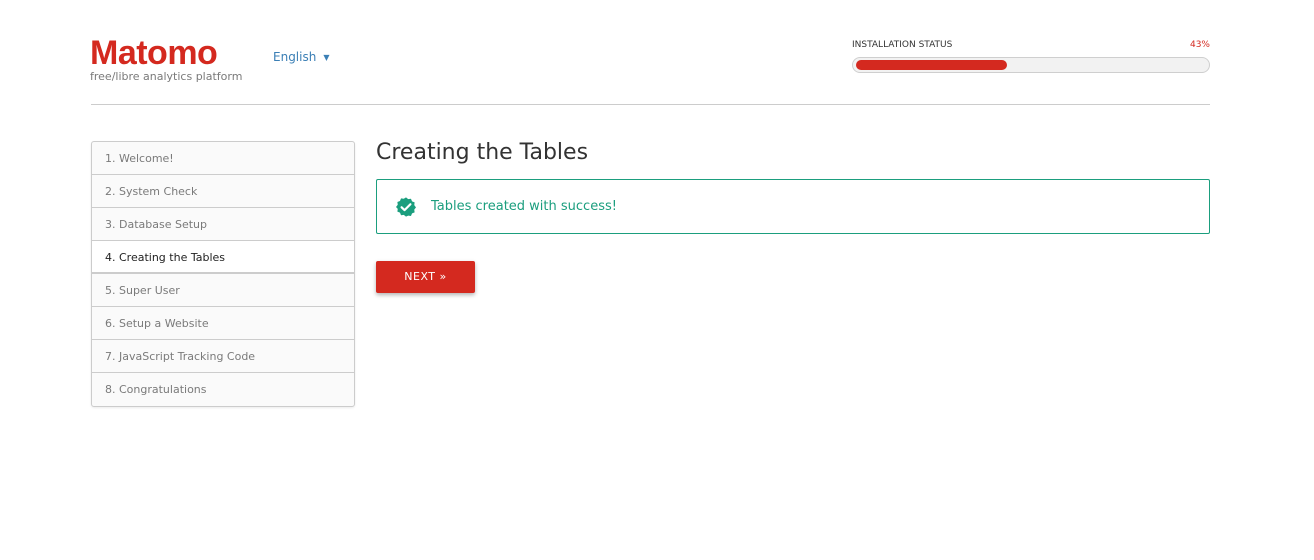 The image size is (1314, 560). I want to click on installation-progress-bar, so click(1031, 65).